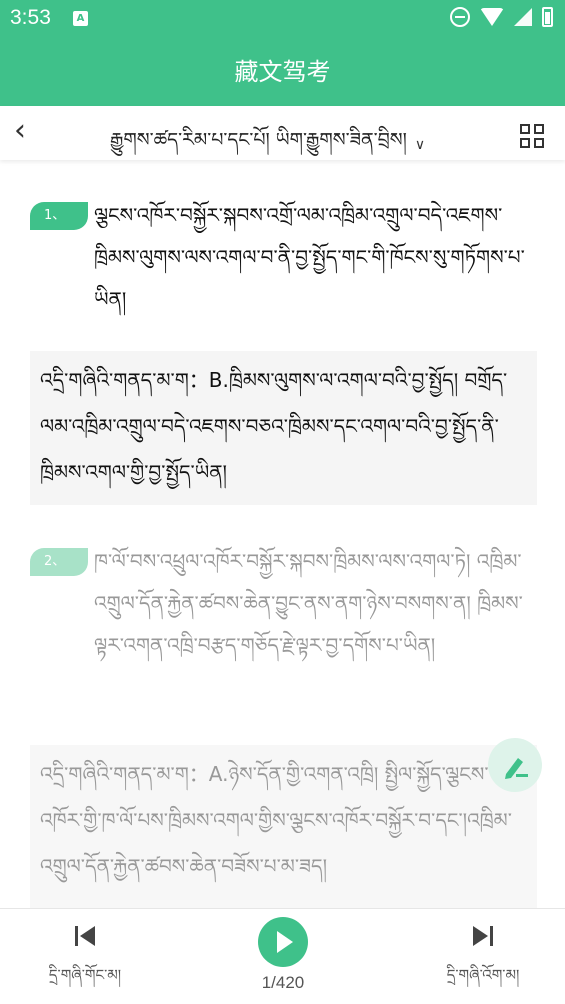 This screenshot has width=565, height=1004. I want to click on app-title: 藏文驾考, so click(282, 72).